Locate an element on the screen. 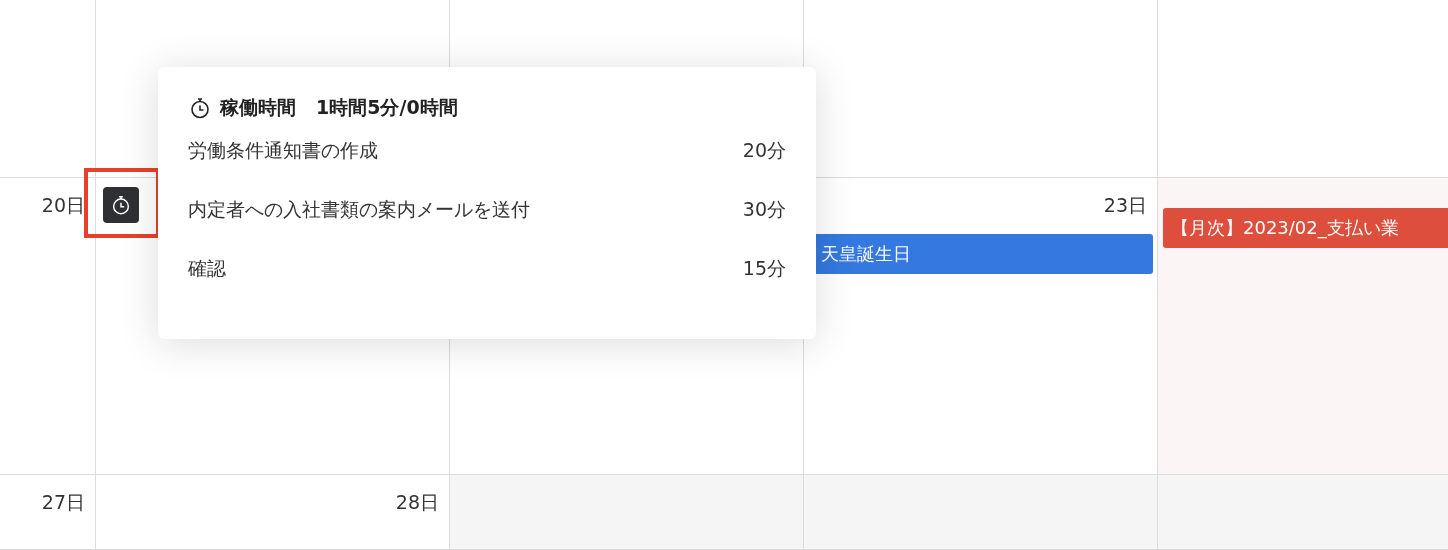  task-duration: 20分 is located at coordinates (764, 150).